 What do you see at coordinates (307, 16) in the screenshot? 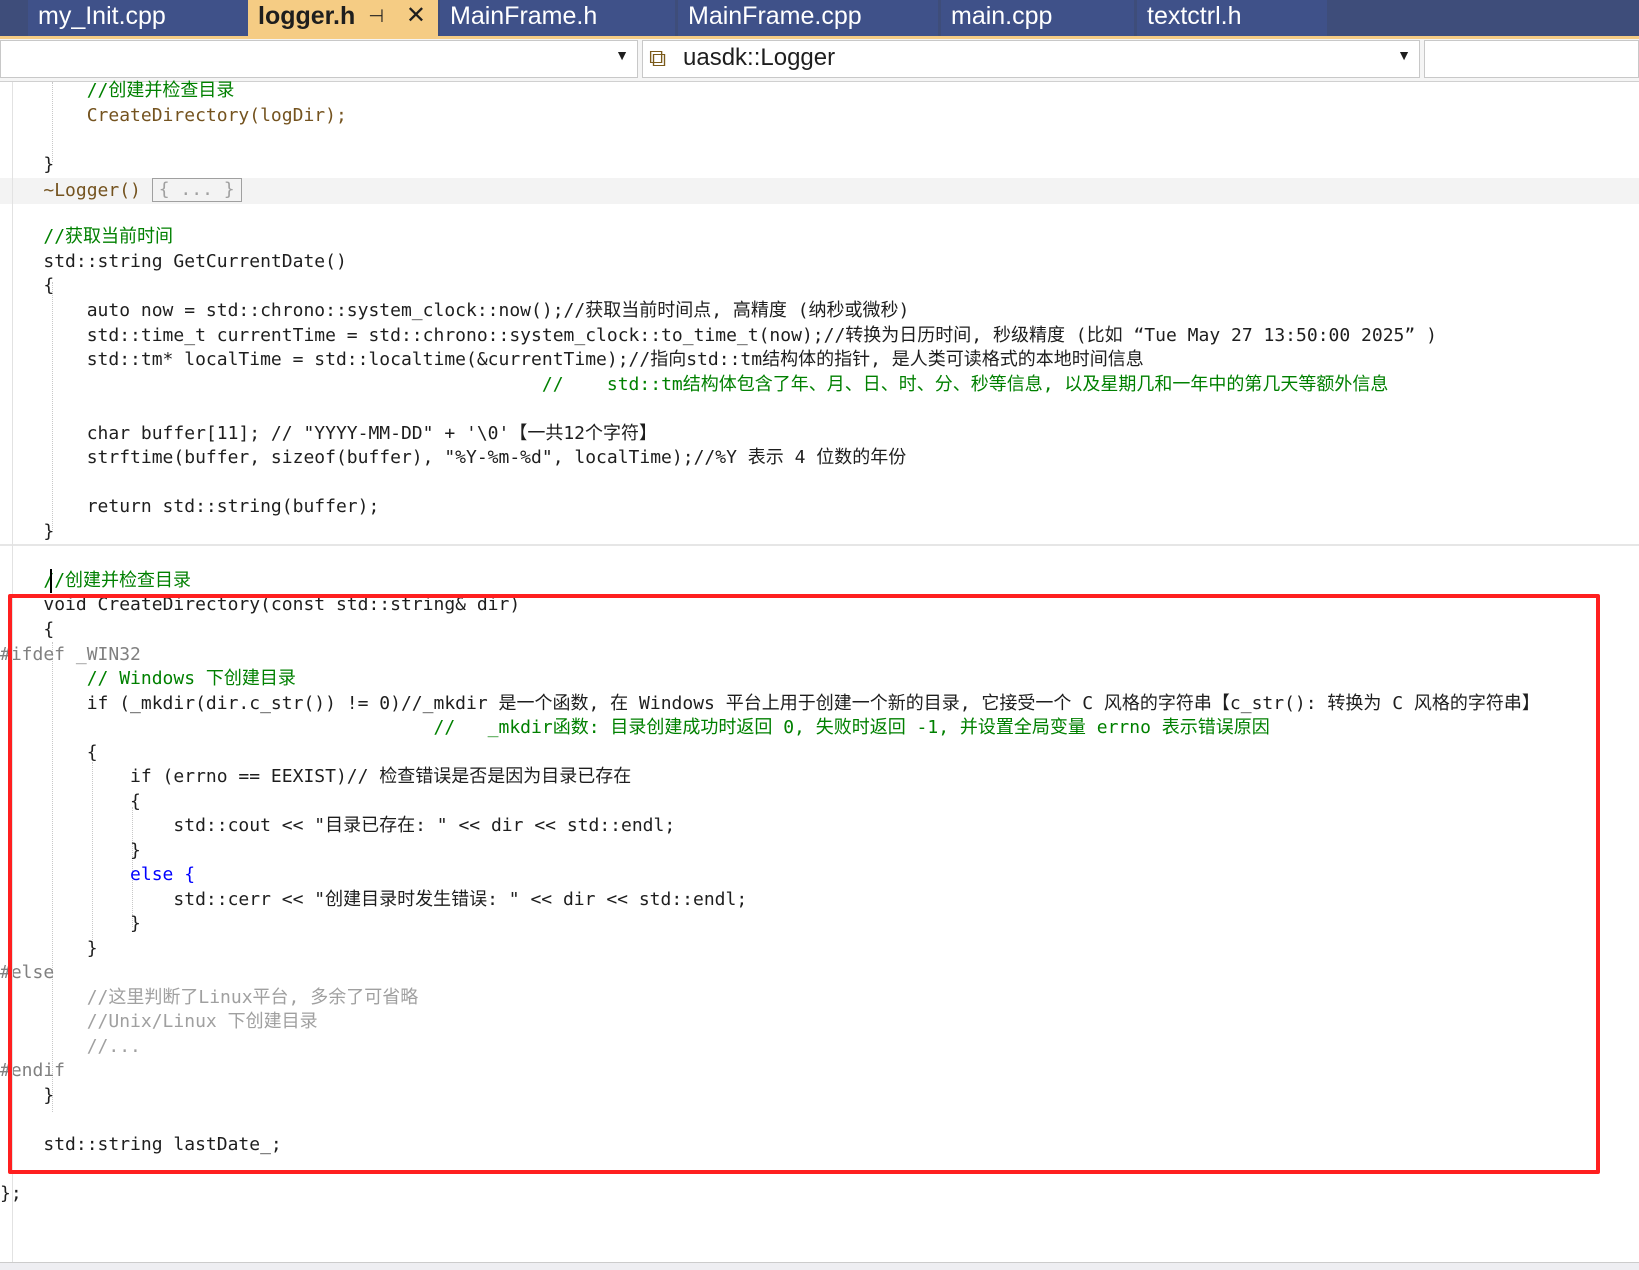
I see `tab-label: logger.h` at bounding box center [307, 16].